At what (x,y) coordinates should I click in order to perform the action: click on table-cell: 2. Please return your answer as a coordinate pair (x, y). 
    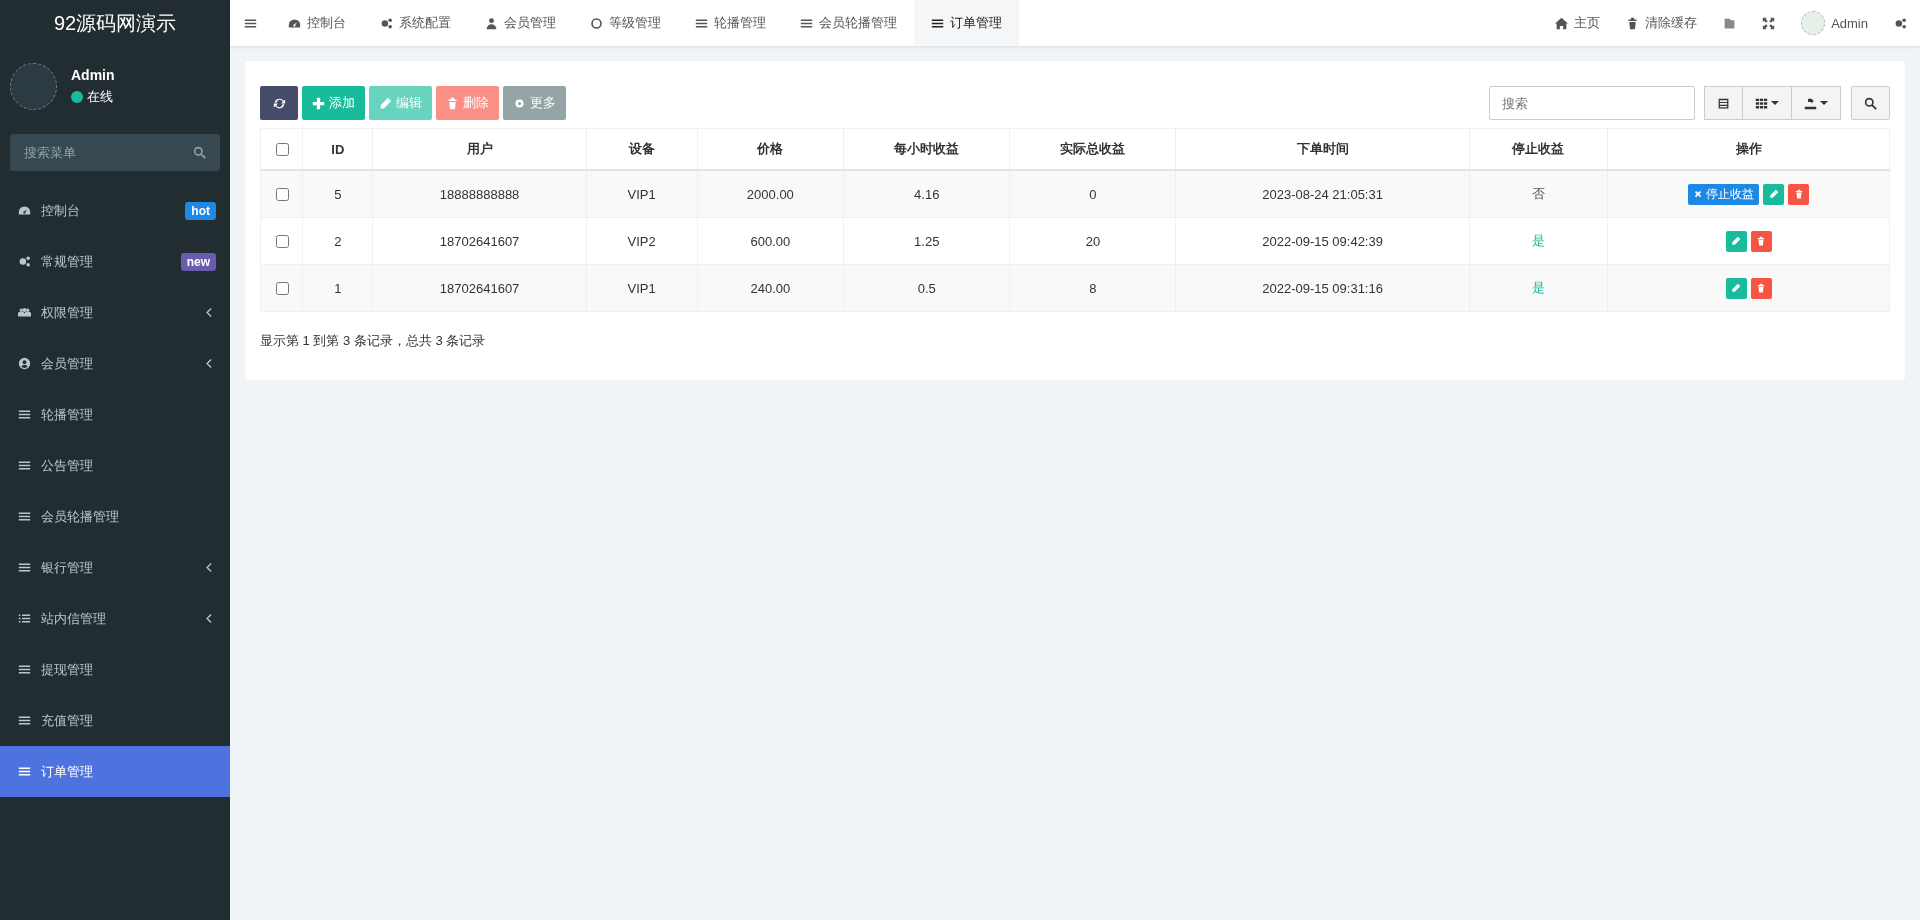
    Looking at the image, I should click on (338, 241).